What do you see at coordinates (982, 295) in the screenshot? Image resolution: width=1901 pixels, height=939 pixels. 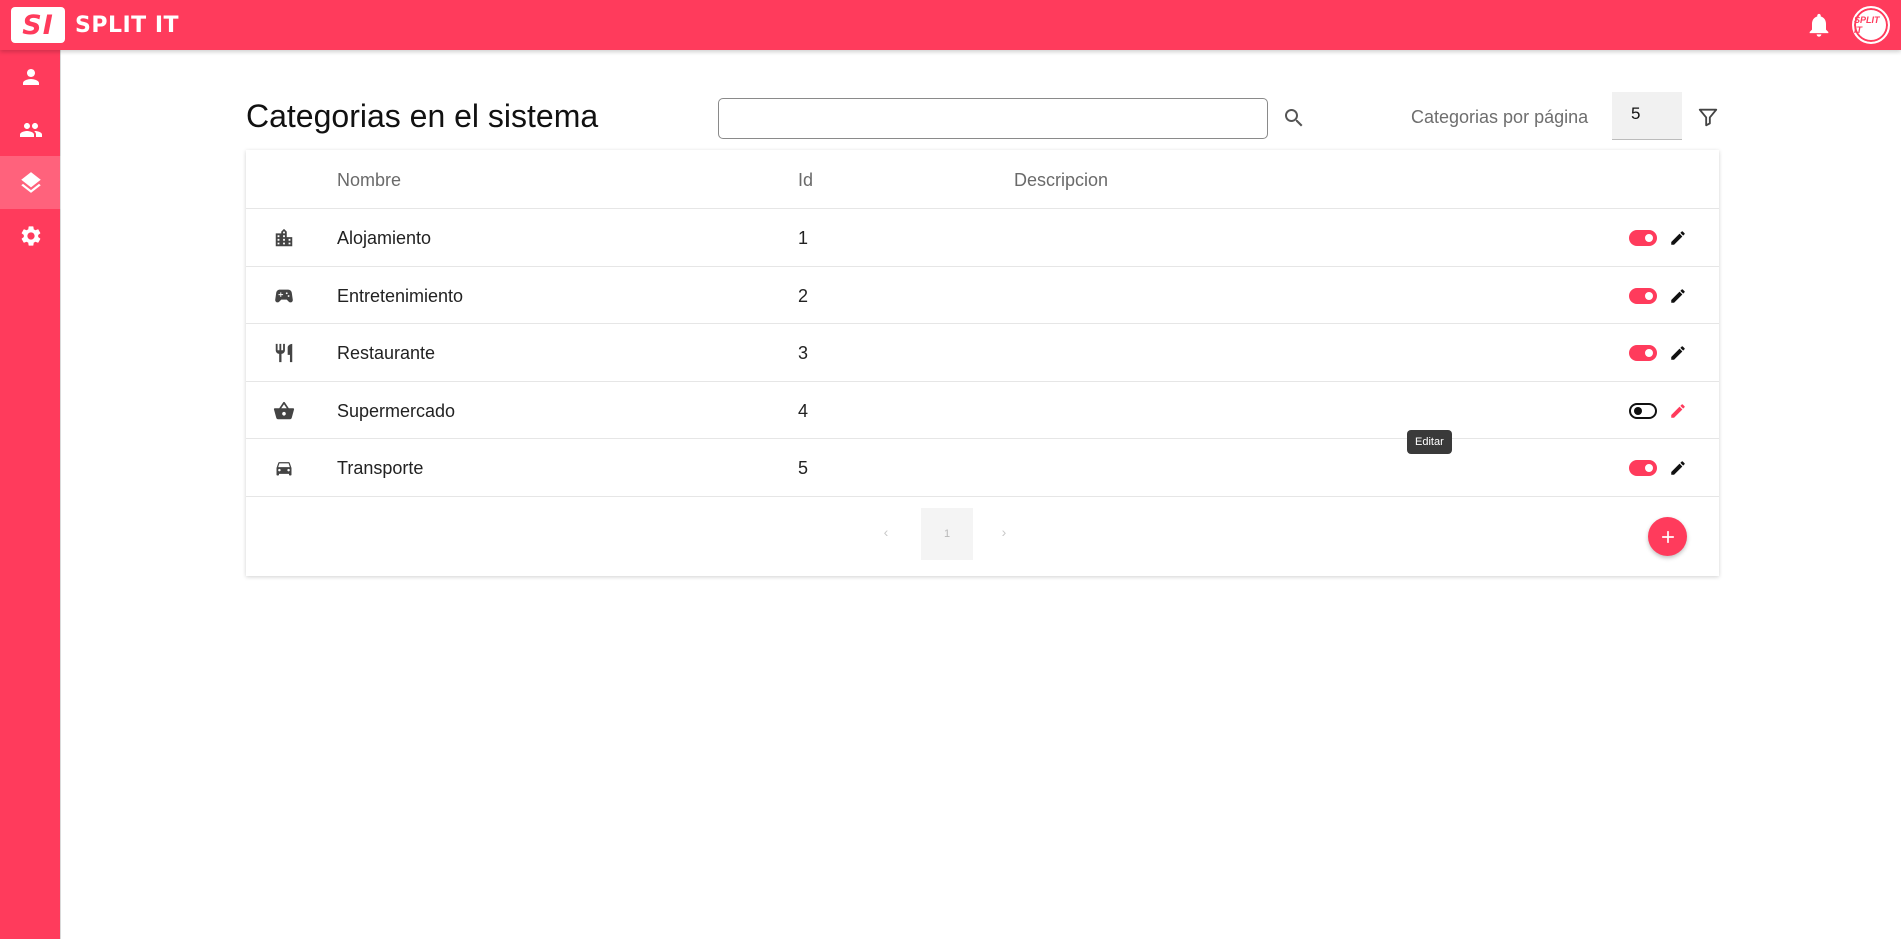 I see `table-row: Entretenimiento 2` at bounding box center [982, 295].